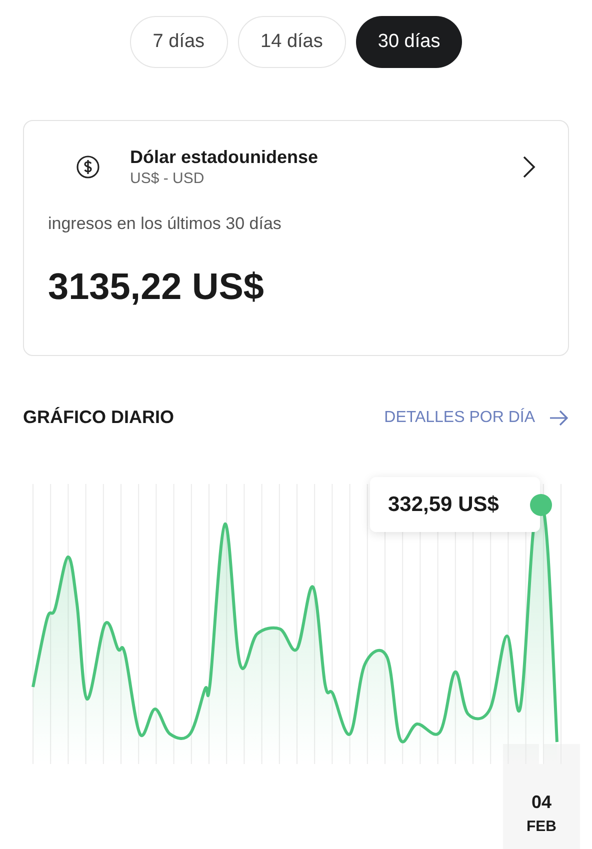  I want to click on arrow-right-icon, so click(559, 418).